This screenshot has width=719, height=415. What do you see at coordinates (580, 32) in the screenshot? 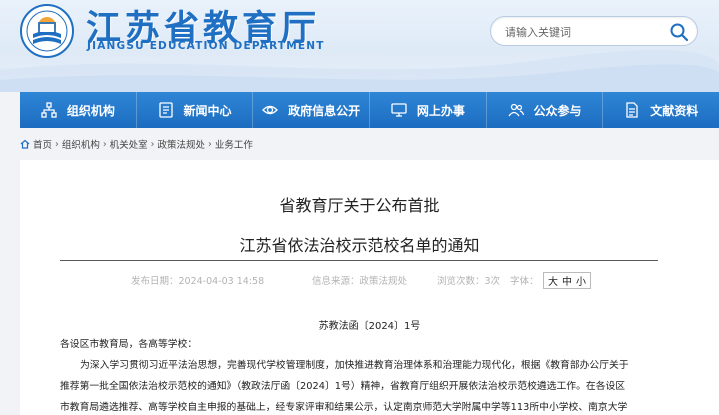
I see `search-input` at bounding box center [580, 32].